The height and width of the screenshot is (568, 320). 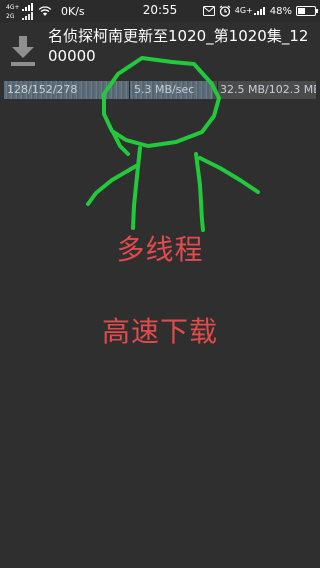 I want to click on status-right: 4G+ 48%, so click(x=260, y=11).